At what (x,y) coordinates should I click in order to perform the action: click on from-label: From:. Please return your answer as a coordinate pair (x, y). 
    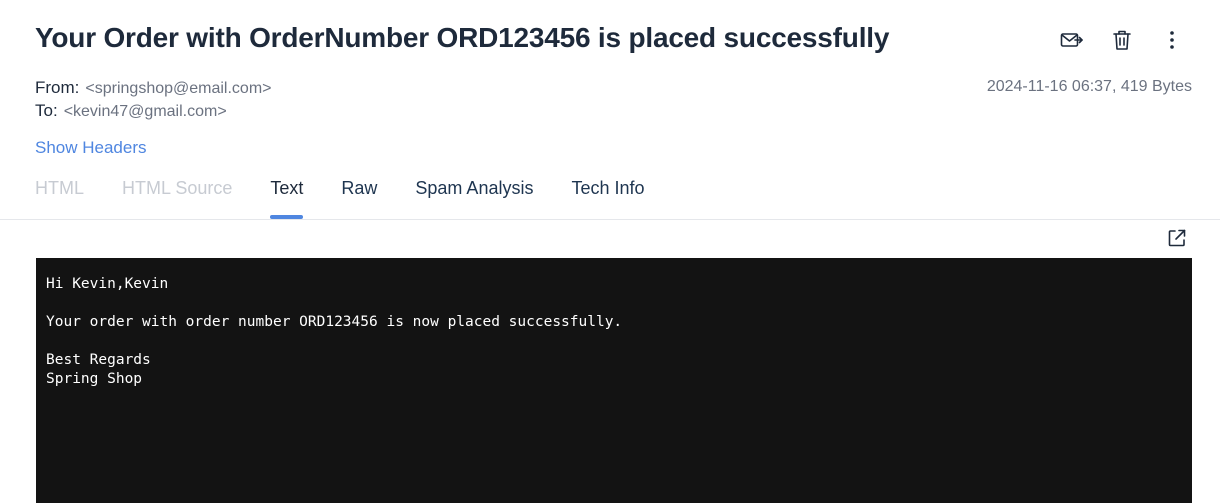
    Looking at the image, I should click on (57, 87).